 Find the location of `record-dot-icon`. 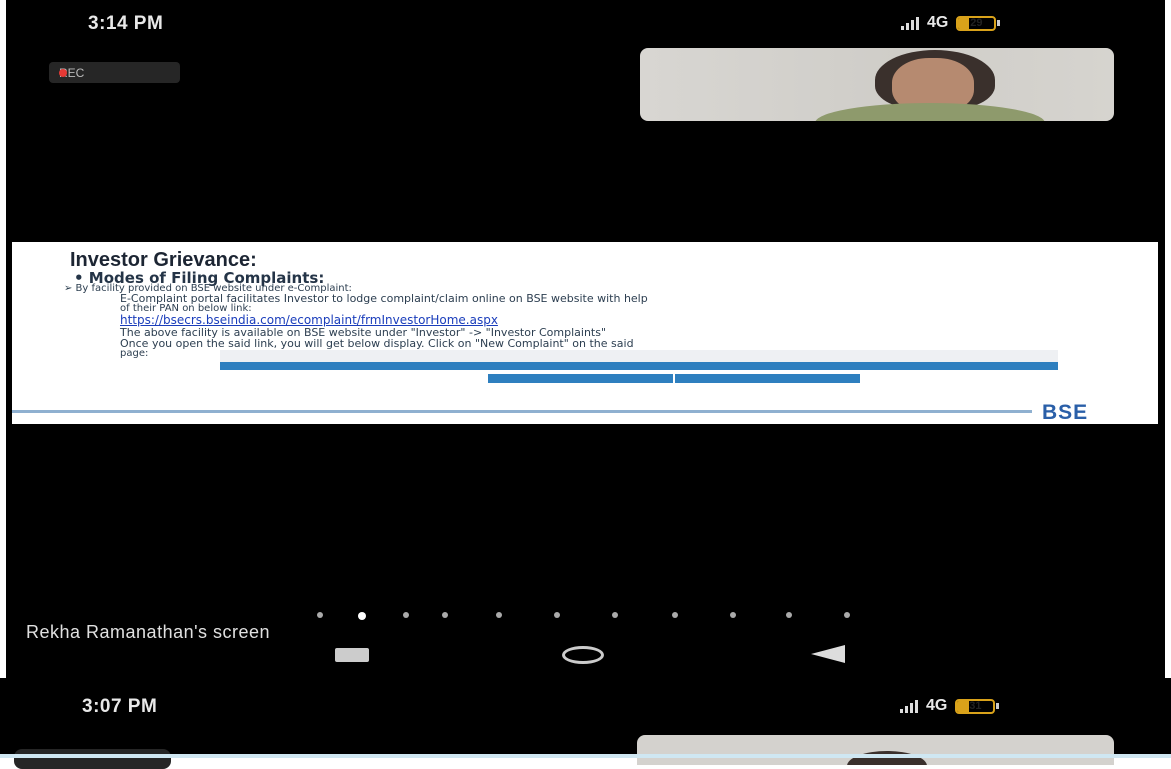

record-dot-icon is located at coordinates (63, 72).